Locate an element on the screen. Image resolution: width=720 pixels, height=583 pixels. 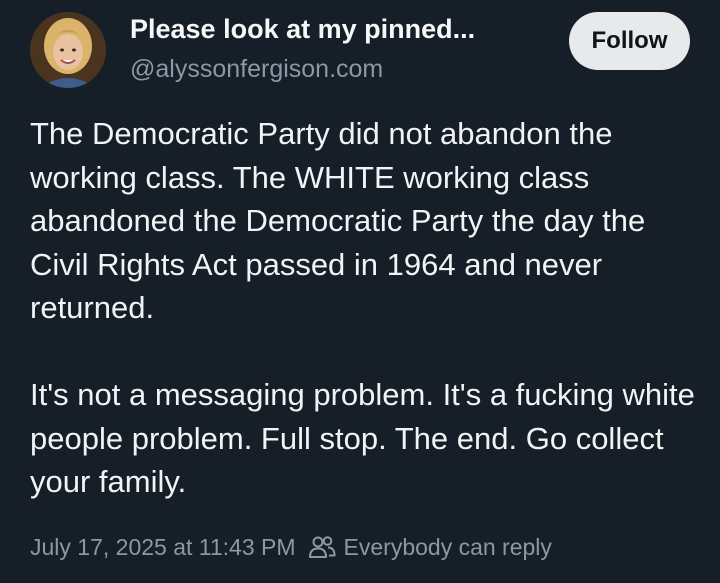
author-handle: @alyssonfergison.com is located at coordinates (256, 69).